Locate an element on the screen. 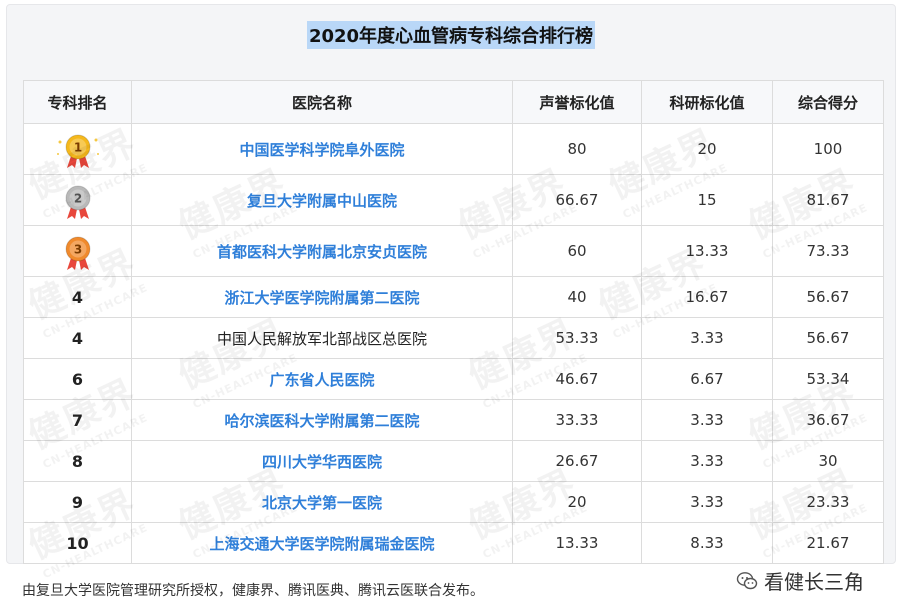 This screenshot has height=614, width=902. cell-reputation: 26.67 is located at coordinates (577, 461).